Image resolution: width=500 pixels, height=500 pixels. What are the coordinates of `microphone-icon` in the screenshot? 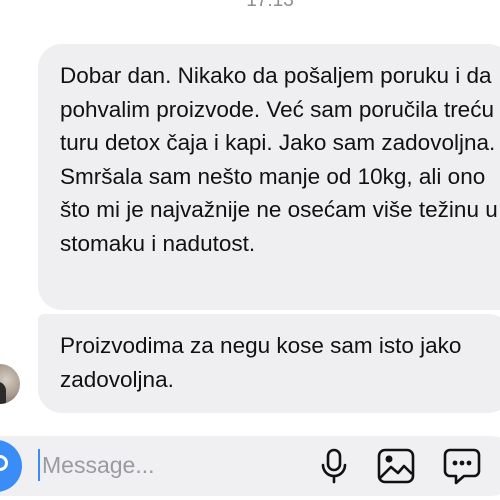 It's located at (334, 466).